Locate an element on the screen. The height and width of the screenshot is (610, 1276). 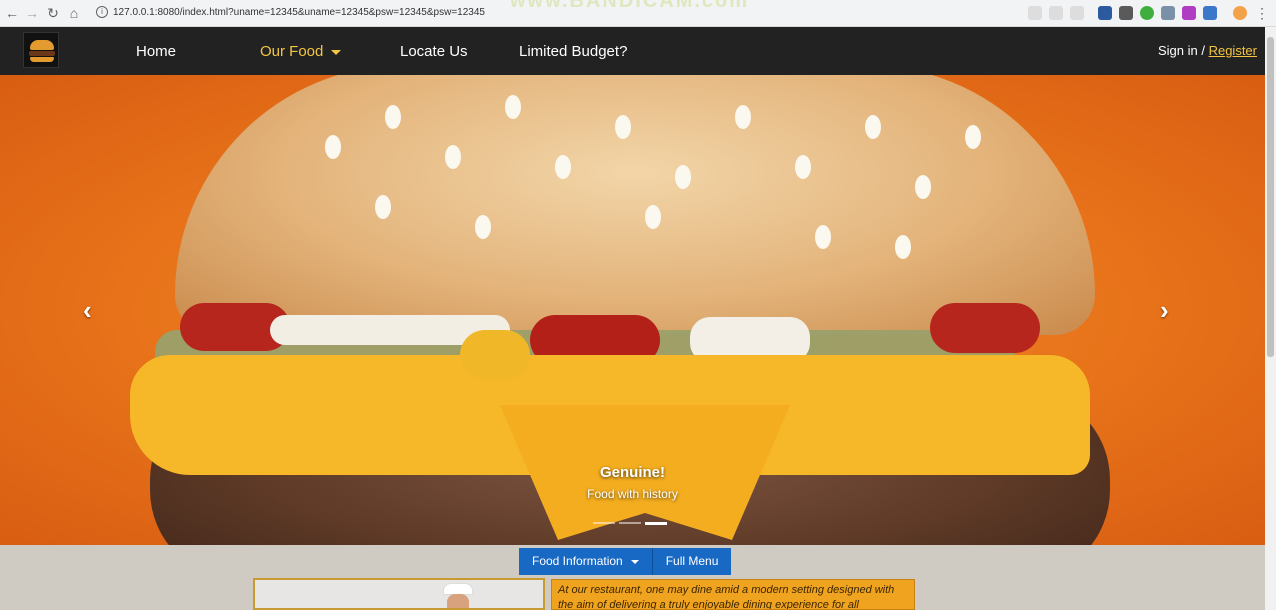
carousel-caption-subtitle: Food with history is located at coordinates (632, 494).